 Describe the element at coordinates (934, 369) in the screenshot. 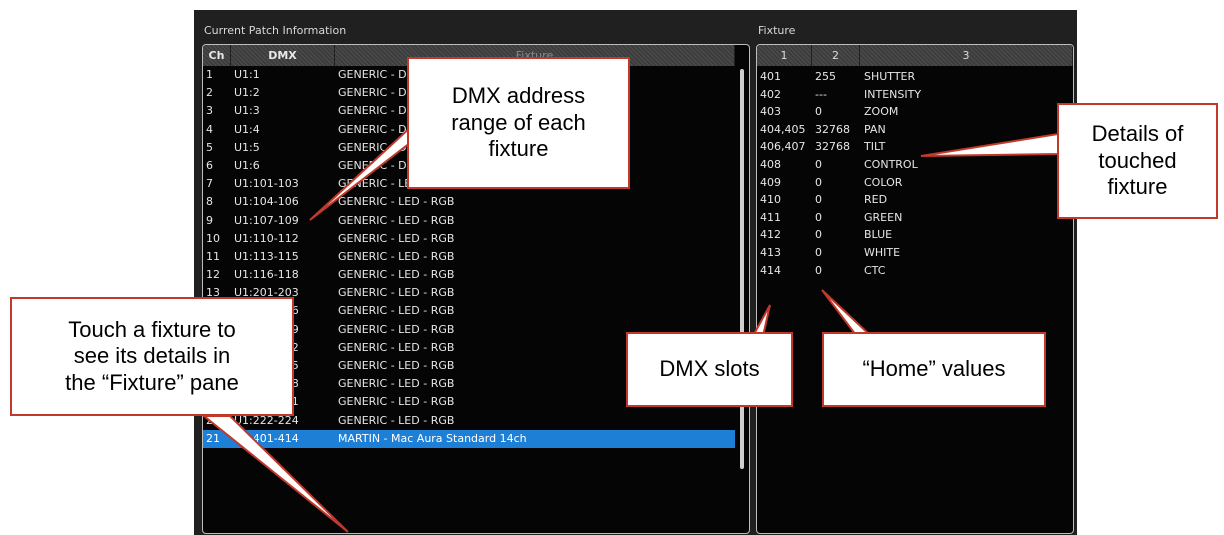

I see `callout-home-values: “Home” values` at that location.